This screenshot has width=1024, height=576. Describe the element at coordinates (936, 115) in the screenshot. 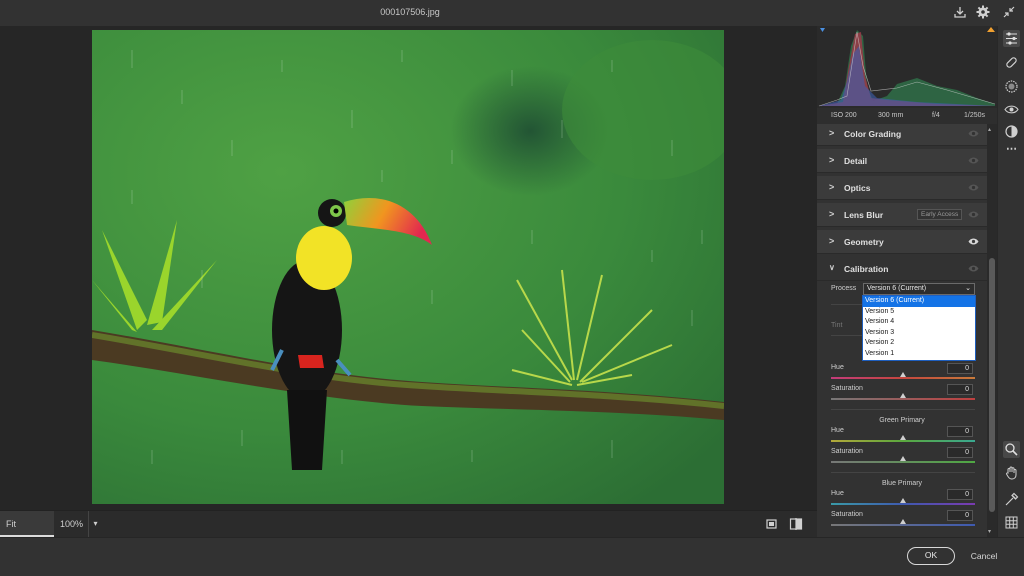

I see `aperture: f/4` at that location.